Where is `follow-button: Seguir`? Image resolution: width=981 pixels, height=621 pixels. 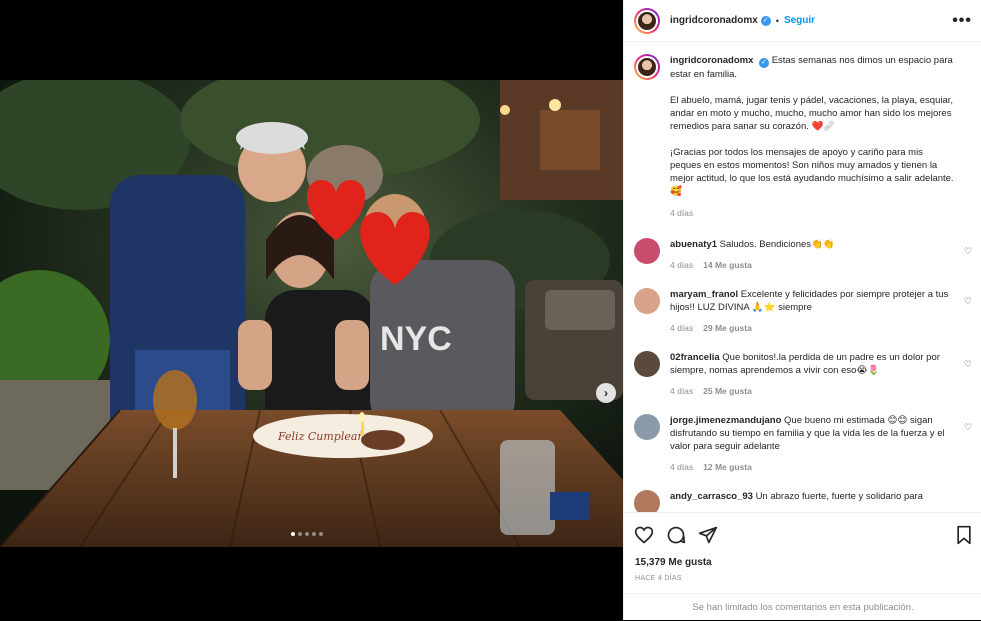
follow-button: Seguir is located at coordinates (799, 20).